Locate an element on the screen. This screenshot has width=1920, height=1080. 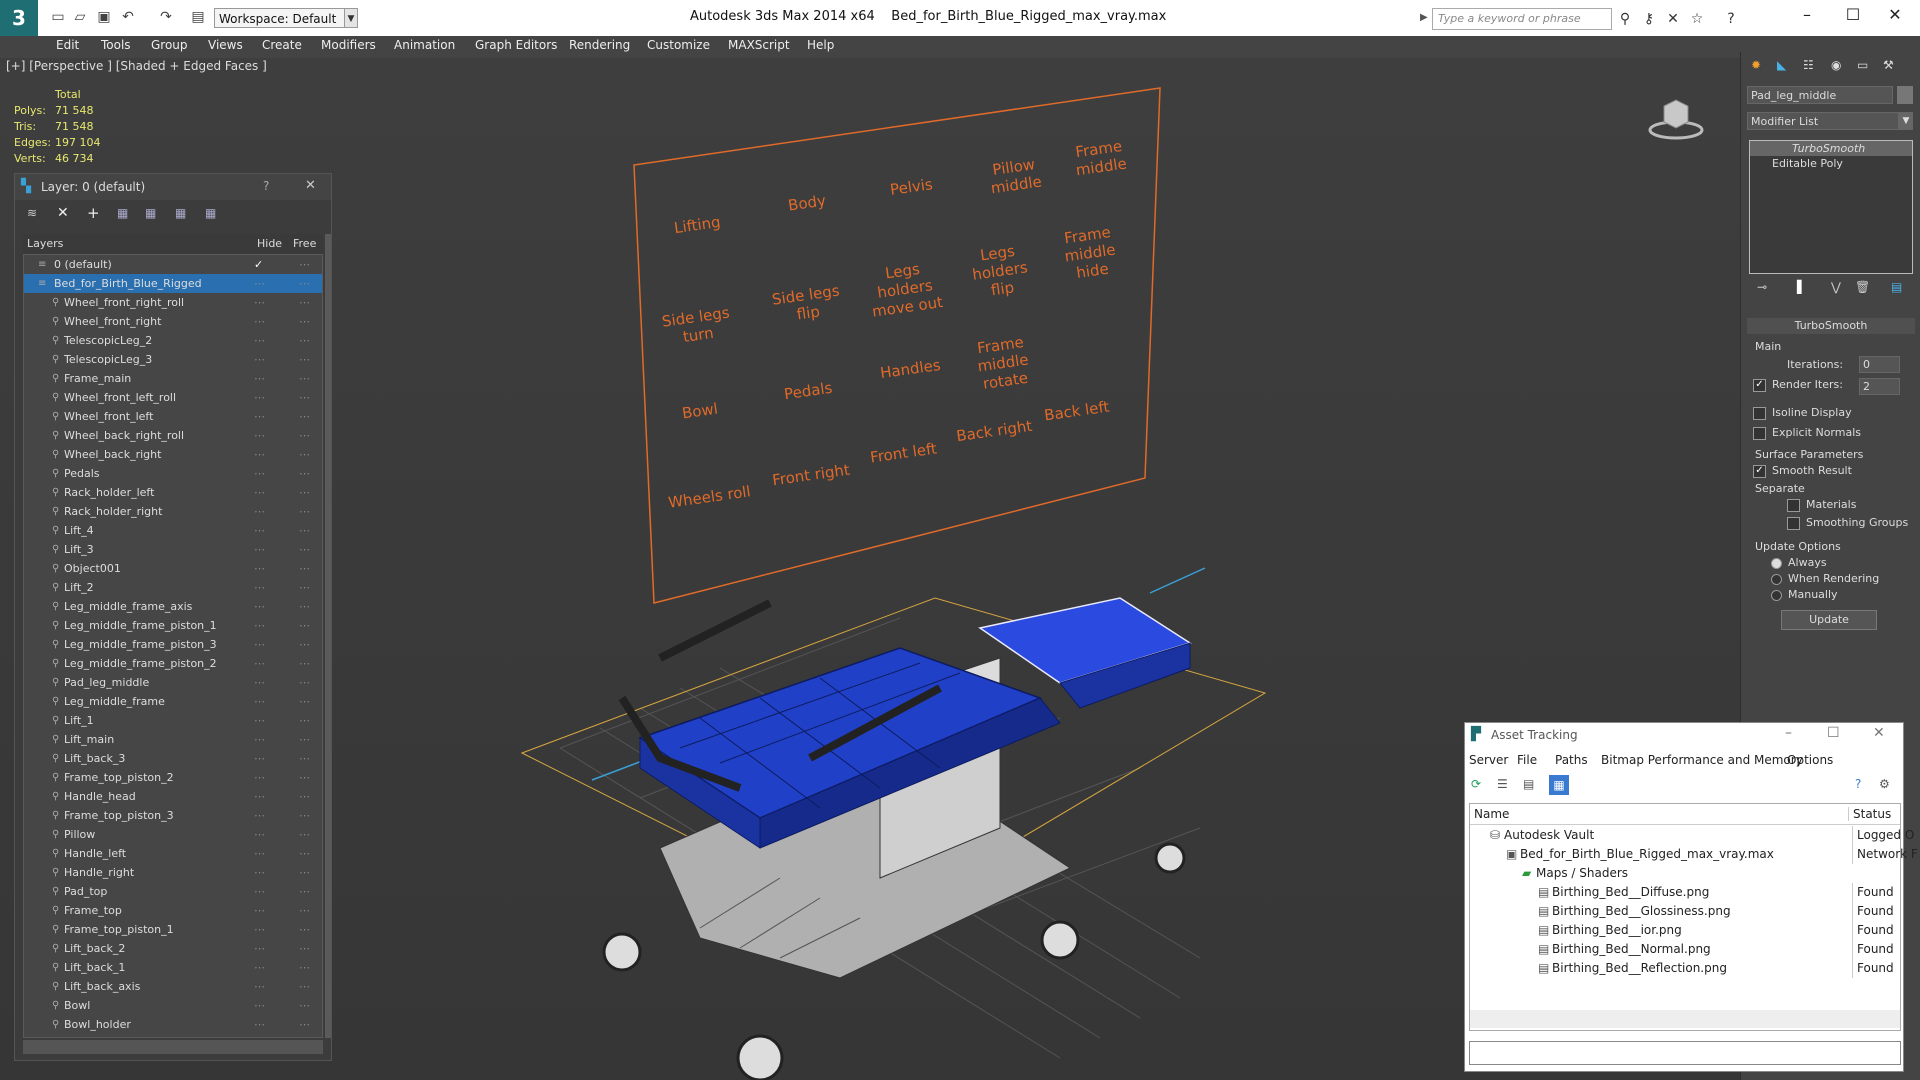
asset-path-field is located at coordinates (1685, 1053).